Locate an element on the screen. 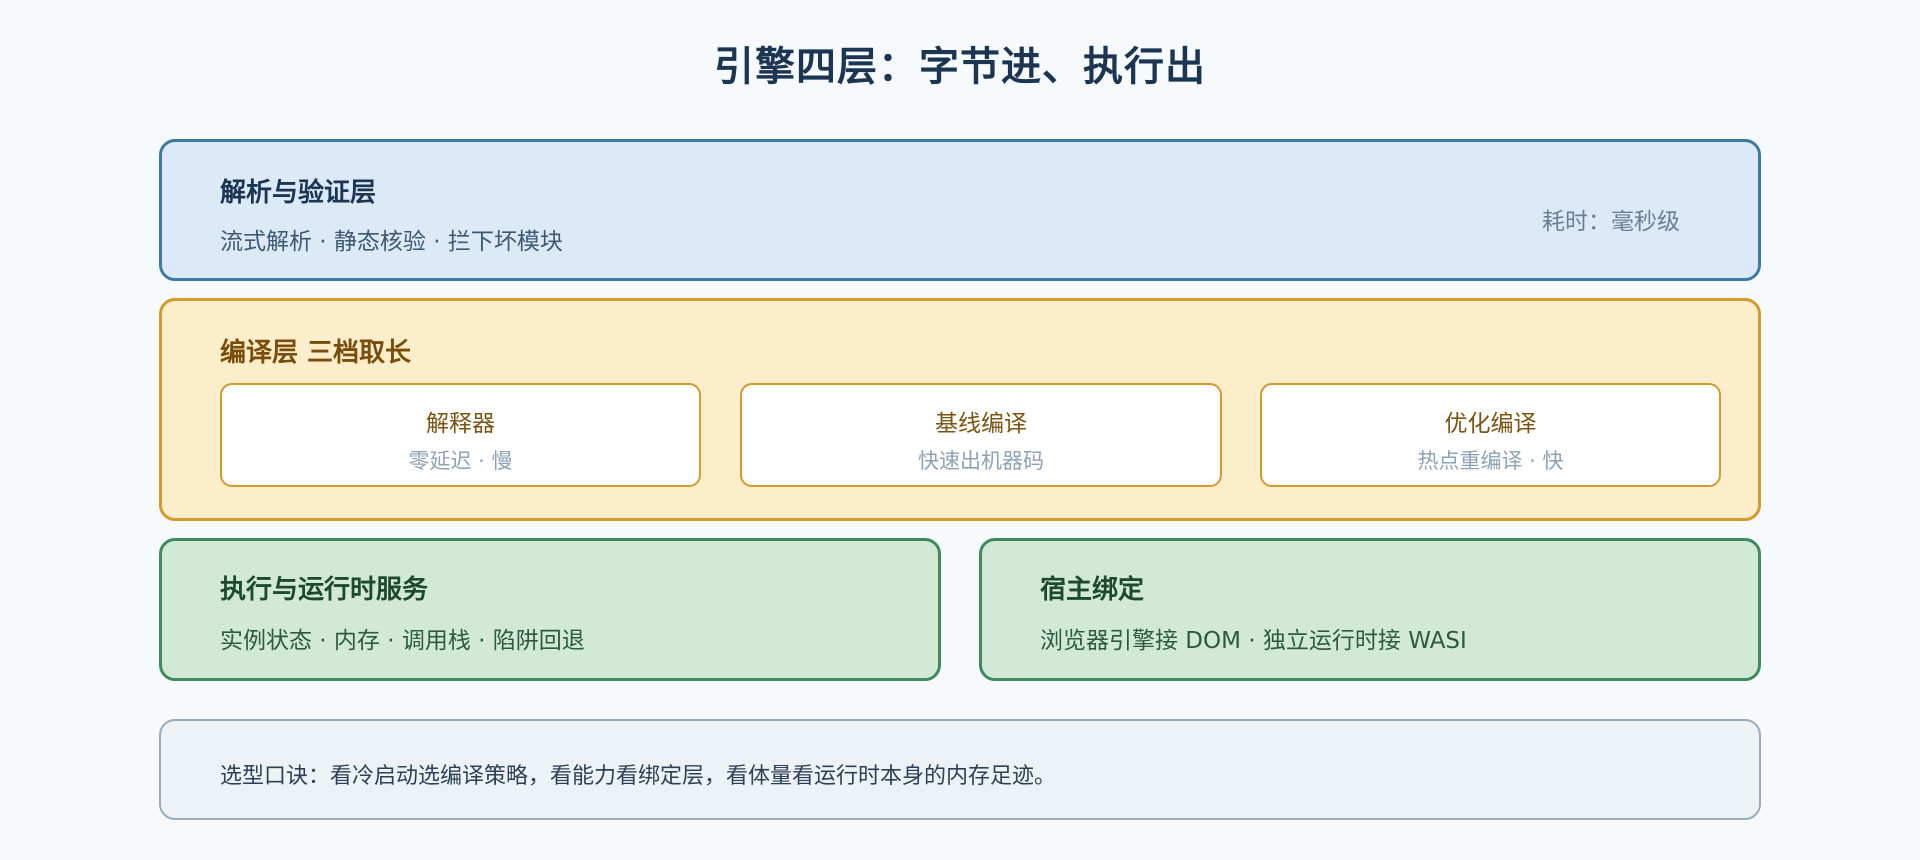 This screenshot has height=860, width=1920. tier-desc: 热点重编译 · 快 is located at coordinates (1490, 461).